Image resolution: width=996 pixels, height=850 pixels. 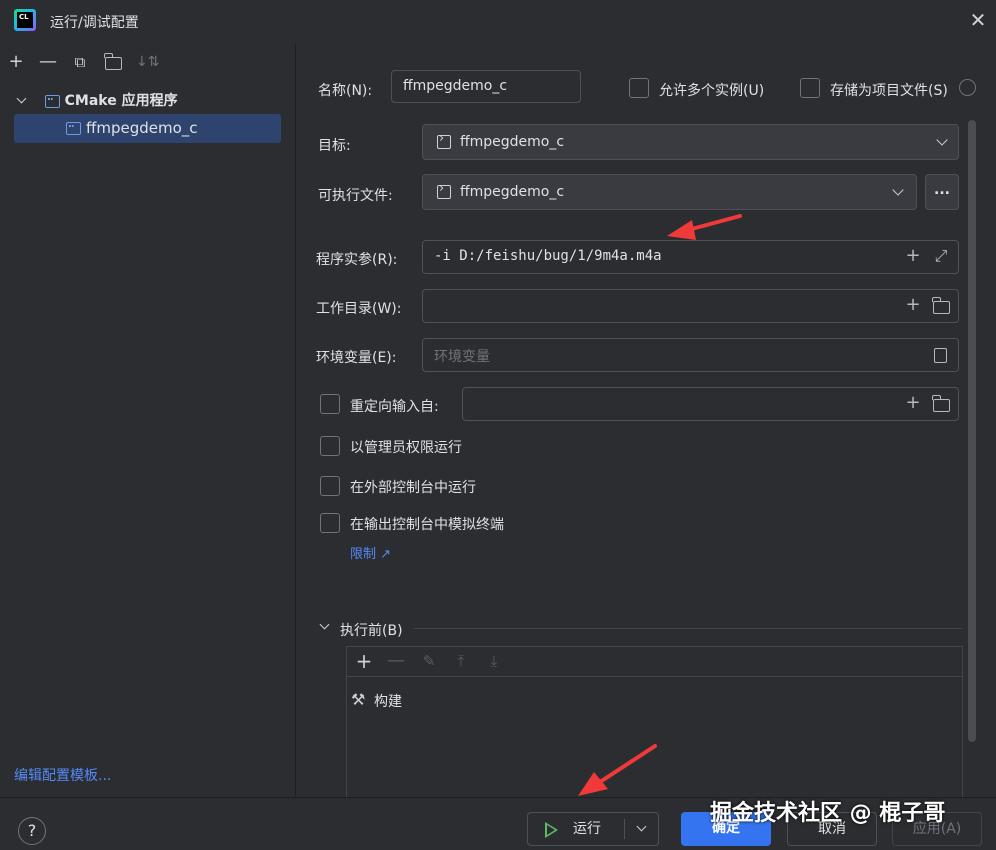 What do you see at coordinates (121, 101) in the screenshot?
I see `tree-group-label: CMake 应用程序` at bounding box center [121, 101].